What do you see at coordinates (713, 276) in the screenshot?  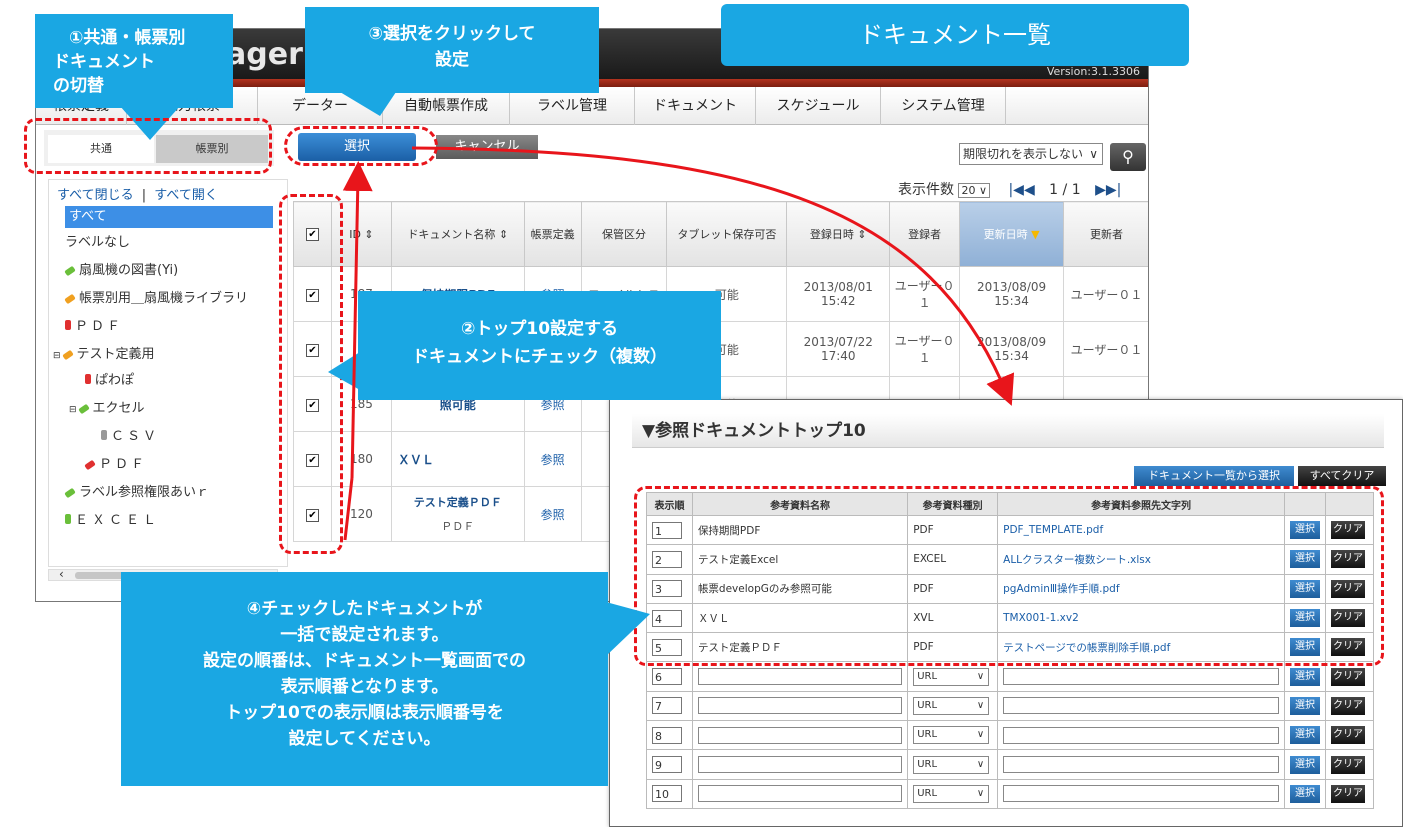 I see `arrow-select-to-top10` at bounding box center [713, 276].